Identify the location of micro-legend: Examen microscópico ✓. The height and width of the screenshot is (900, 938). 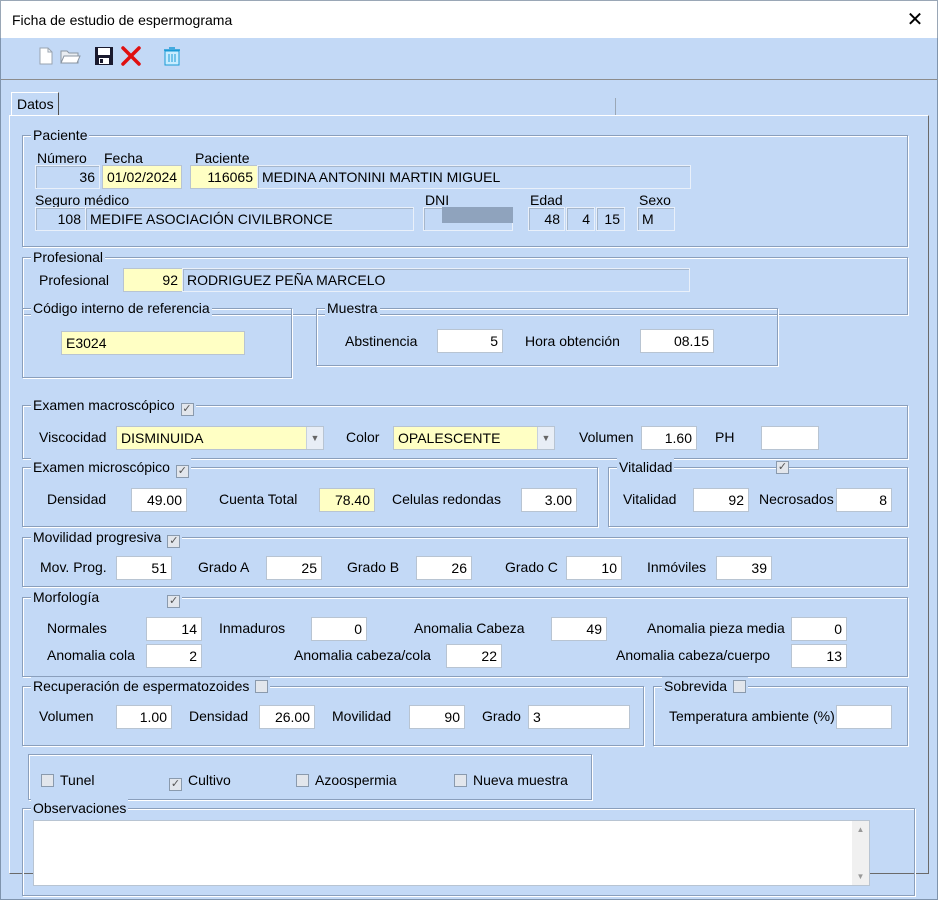
(111, 468).